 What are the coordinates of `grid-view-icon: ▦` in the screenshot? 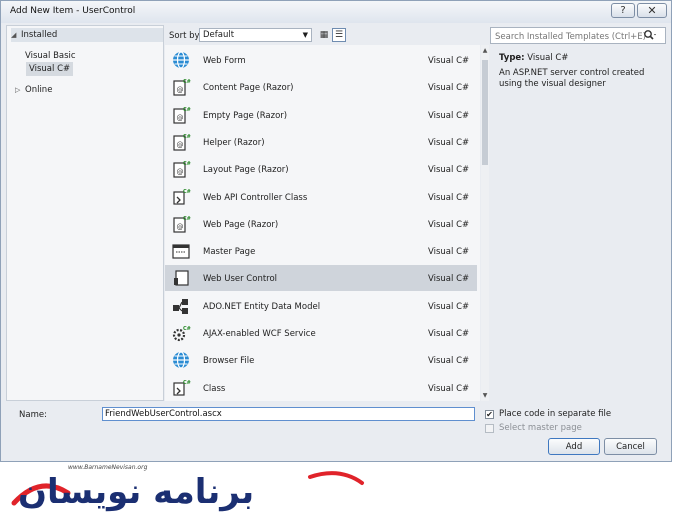 It's located at (324, 35).